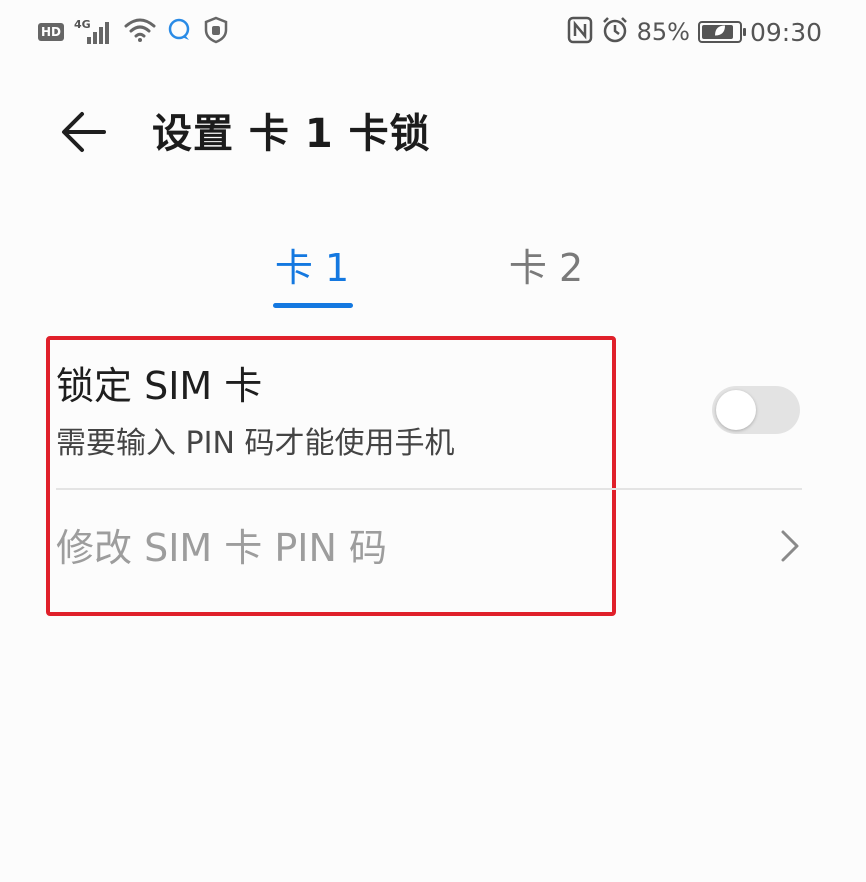 The height and width of the screenshot is (882, 866). Describe the element at coordinates (785, 32) in the screenshot. I see `clock: 09:30` at that location.